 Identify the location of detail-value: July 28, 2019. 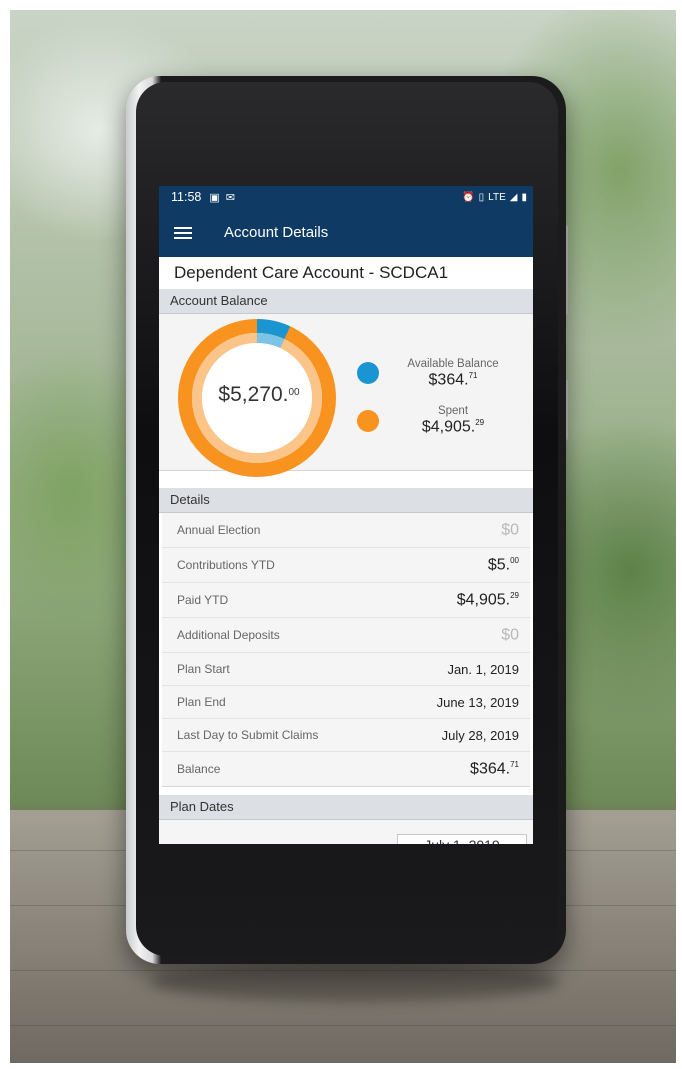
(480, 735).